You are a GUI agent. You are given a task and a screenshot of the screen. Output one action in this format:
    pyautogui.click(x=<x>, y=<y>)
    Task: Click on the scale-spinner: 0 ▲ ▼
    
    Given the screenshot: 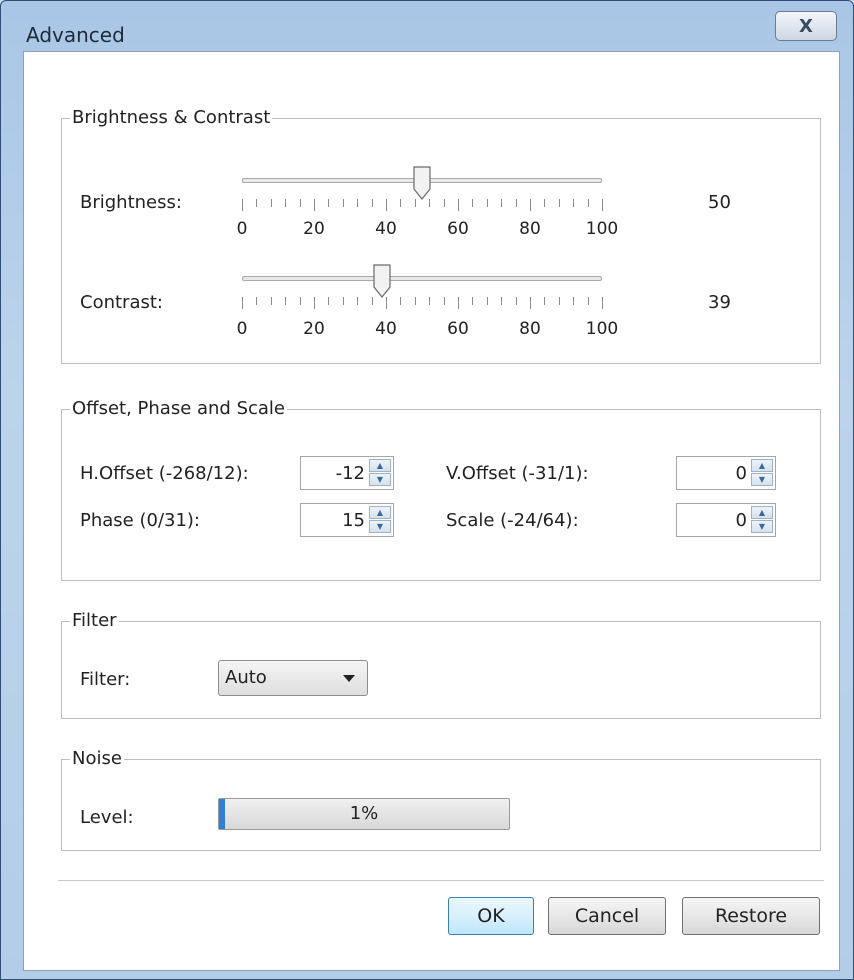 What is the action you would take?
    pyautogui.click(x=726, y=520)
    